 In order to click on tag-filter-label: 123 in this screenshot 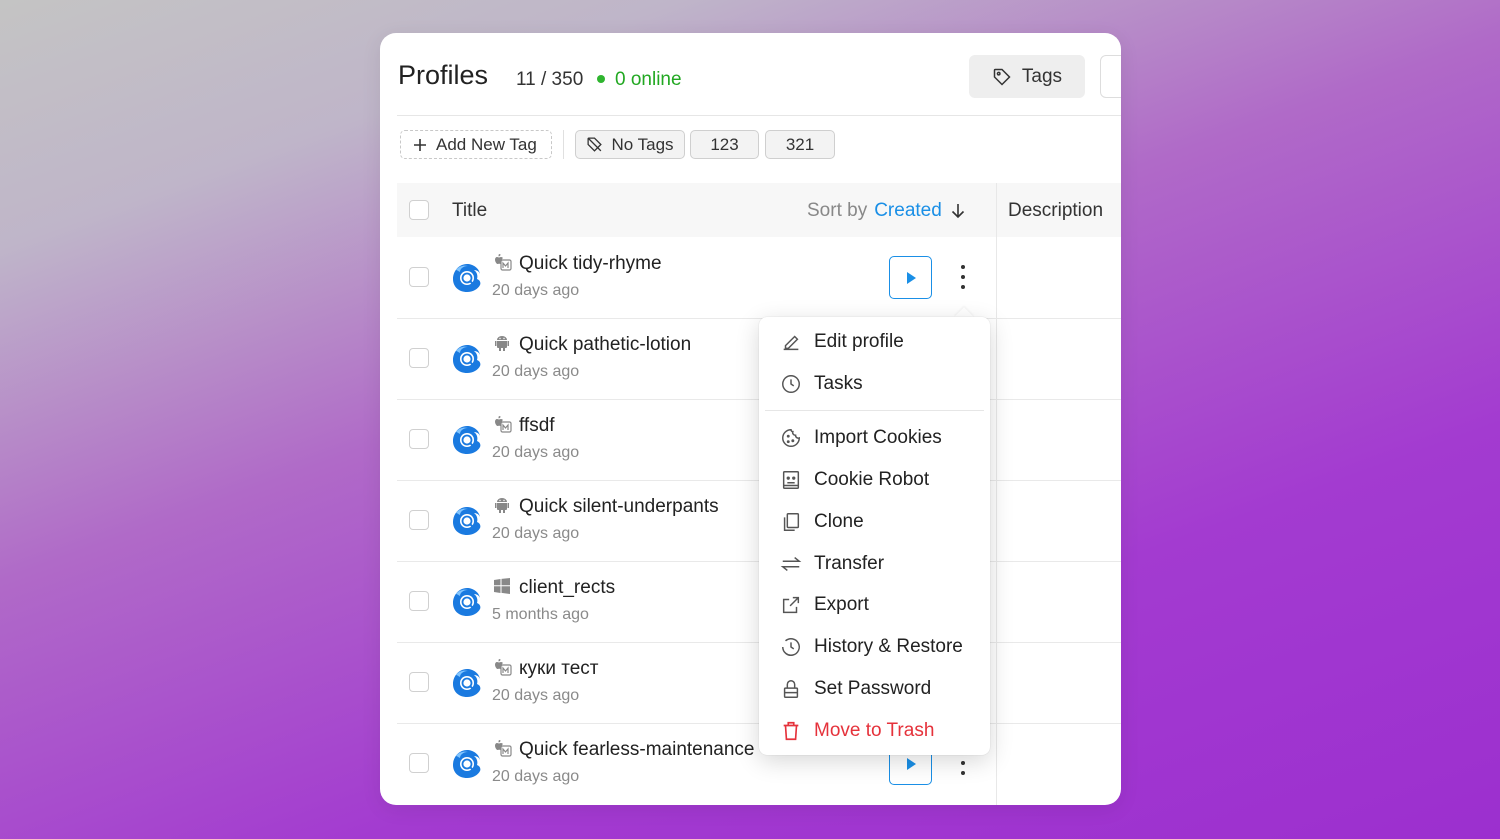, I will do `click(724, 144)`.